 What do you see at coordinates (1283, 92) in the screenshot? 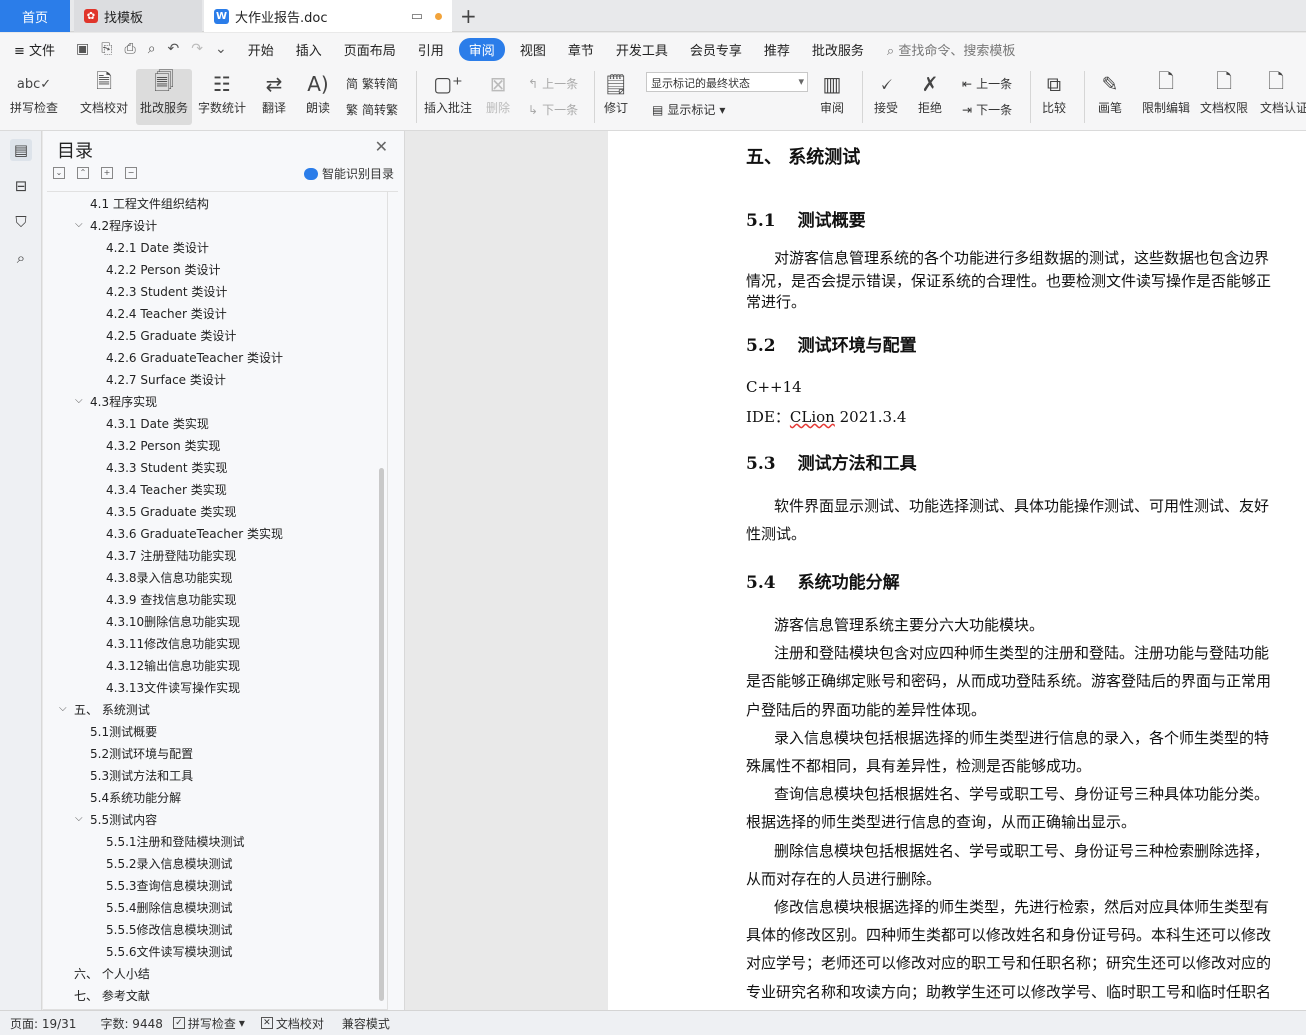
I see `doc-cert-button: 🗋 文档认证` at bounding box center [1283, 92].